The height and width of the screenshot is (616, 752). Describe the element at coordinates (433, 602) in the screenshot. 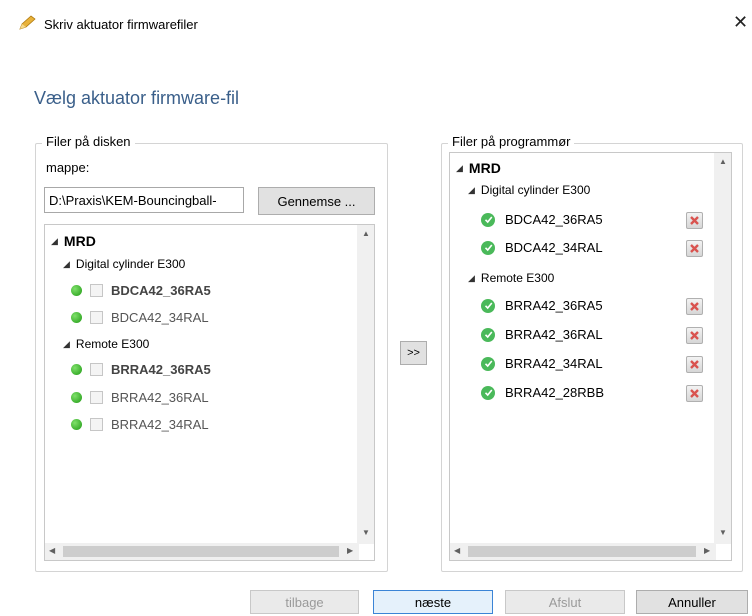

I see `next-button: næste` at that location.